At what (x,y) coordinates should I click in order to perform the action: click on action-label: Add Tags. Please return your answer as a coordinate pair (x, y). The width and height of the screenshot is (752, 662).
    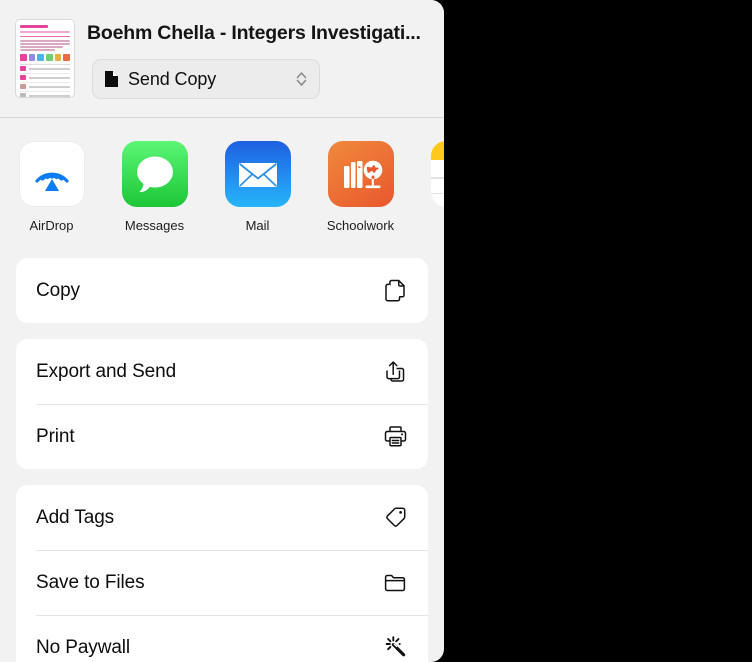
    Looking at the image, I should click on (75, 517).